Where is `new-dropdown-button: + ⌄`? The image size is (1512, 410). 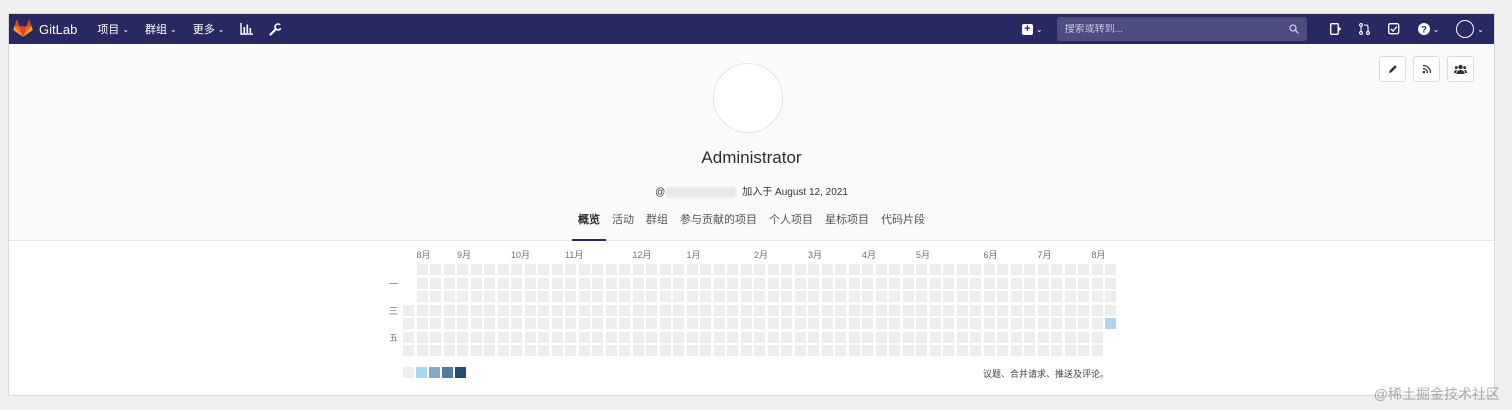
new-dropdown-button: + ⌄ is located at coordinates (1032, 29).